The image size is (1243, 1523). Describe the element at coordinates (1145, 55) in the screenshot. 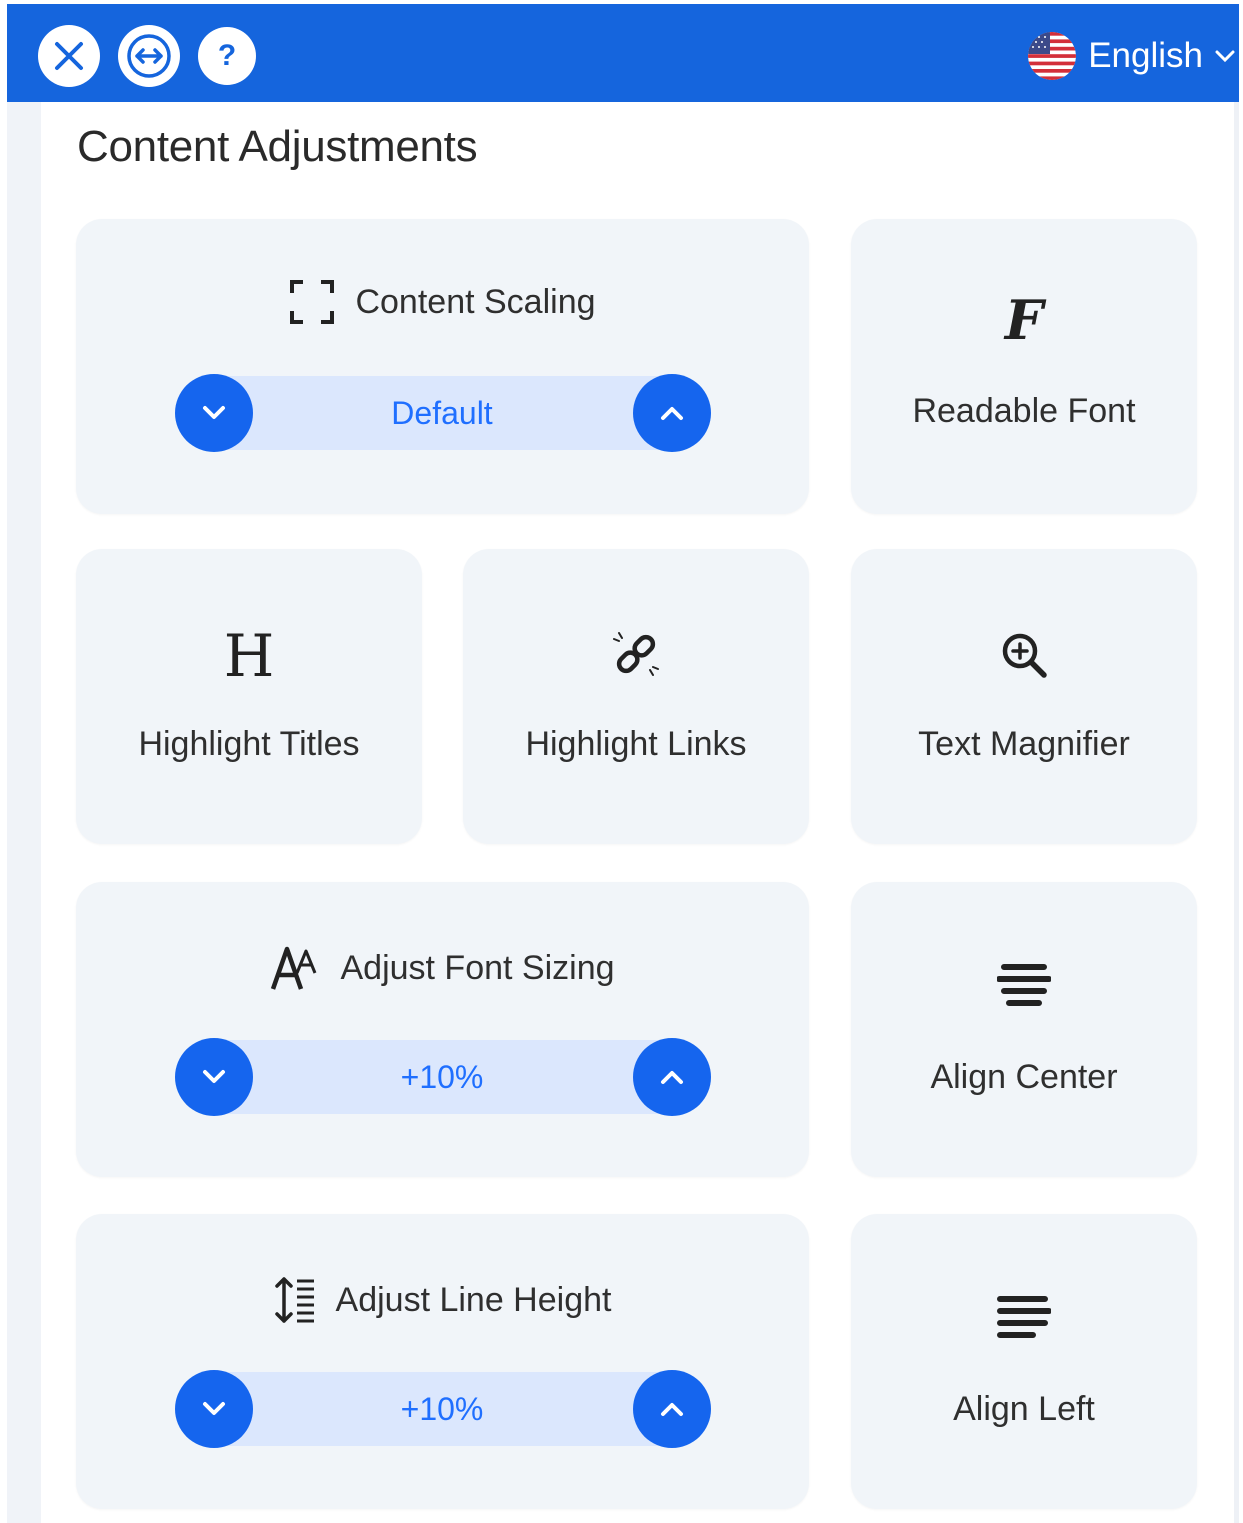

I see `language-label: English` at that location.